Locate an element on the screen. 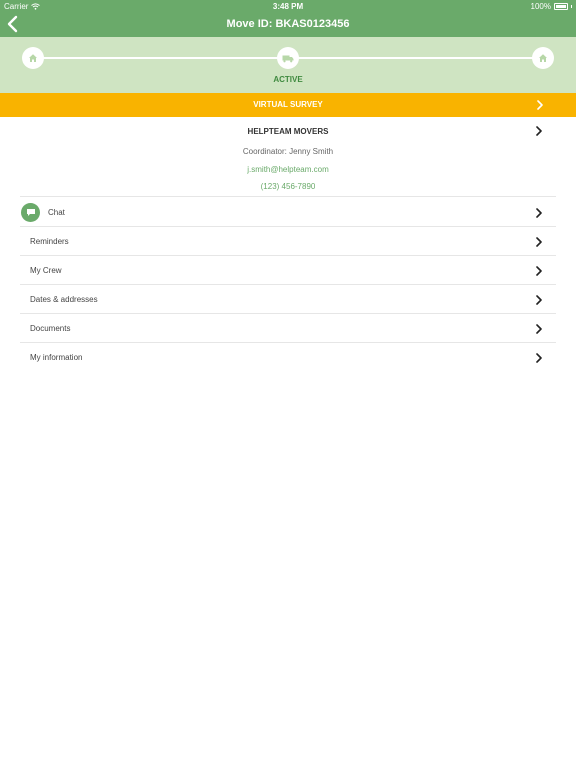  menu-item-documents: Documents is located at coordinates (288, 328).